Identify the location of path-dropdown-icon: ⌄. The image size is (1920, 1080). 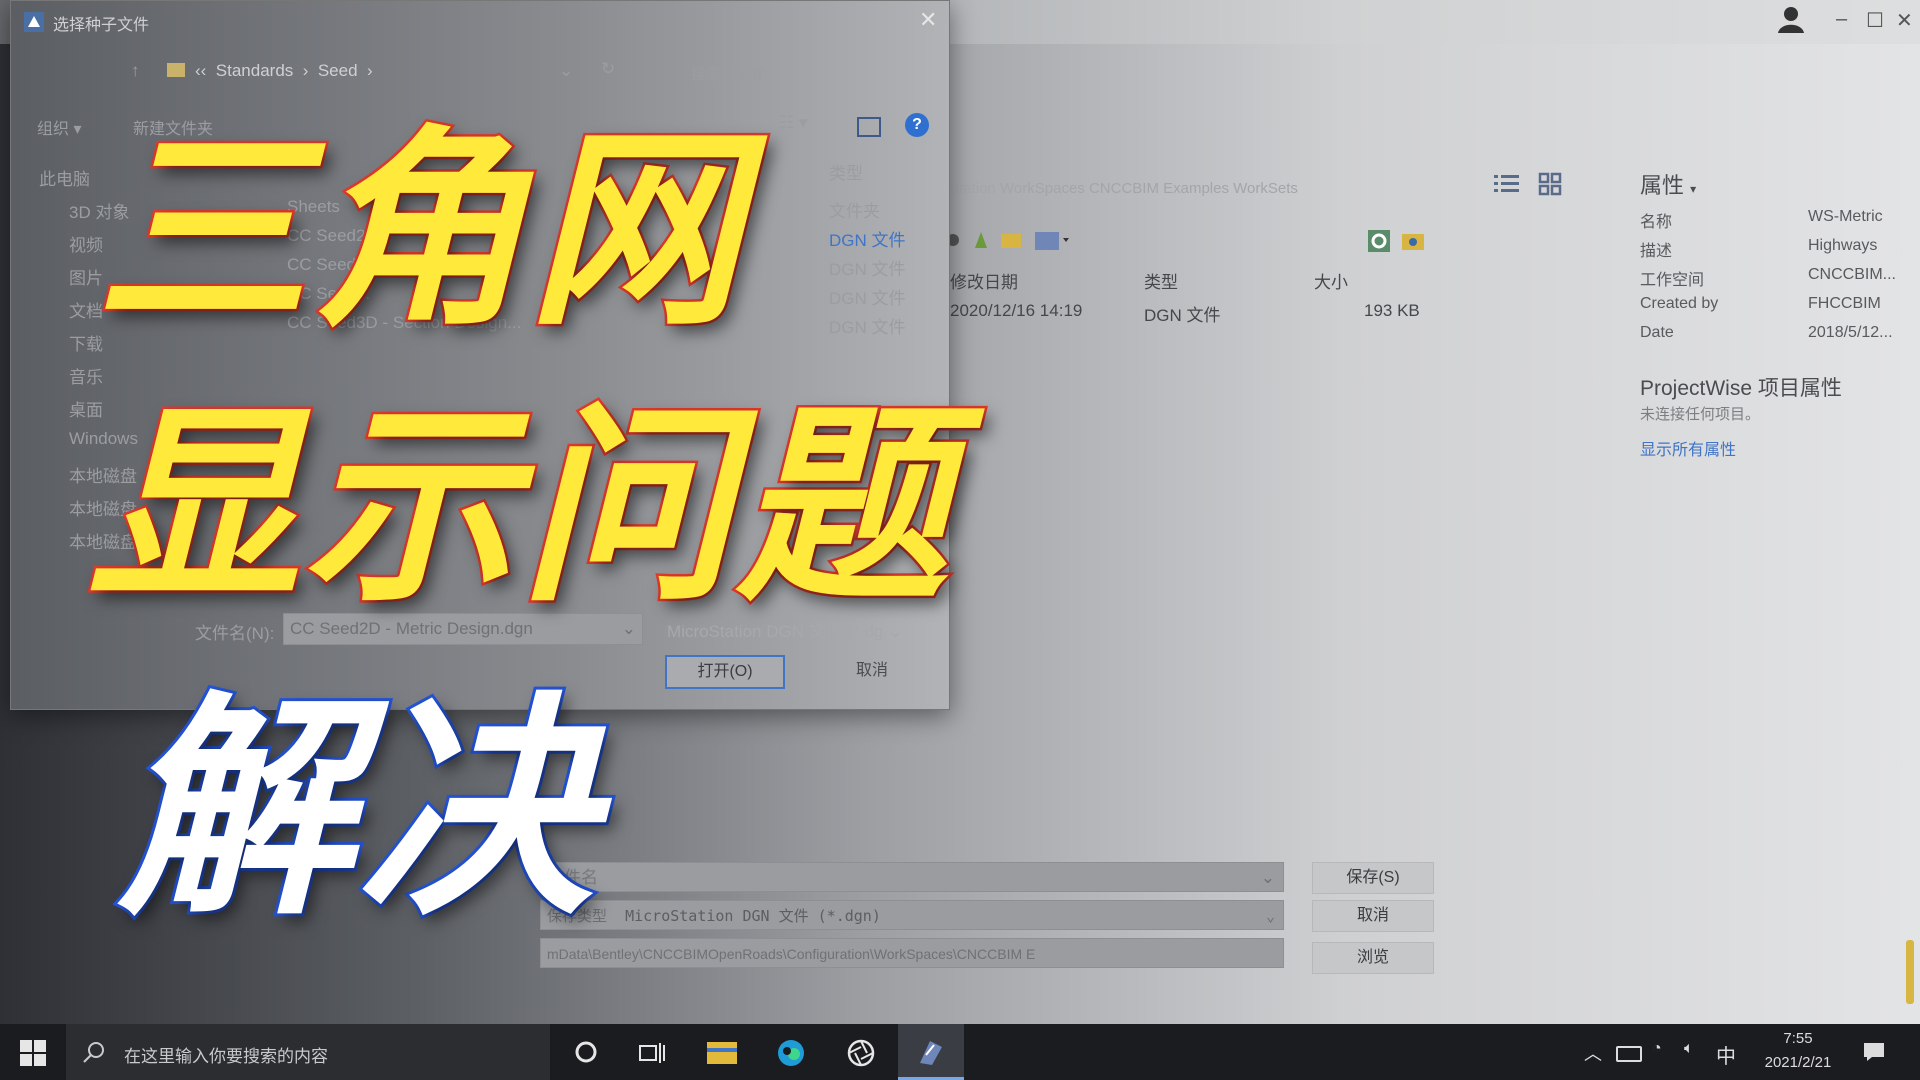
(566, 71).